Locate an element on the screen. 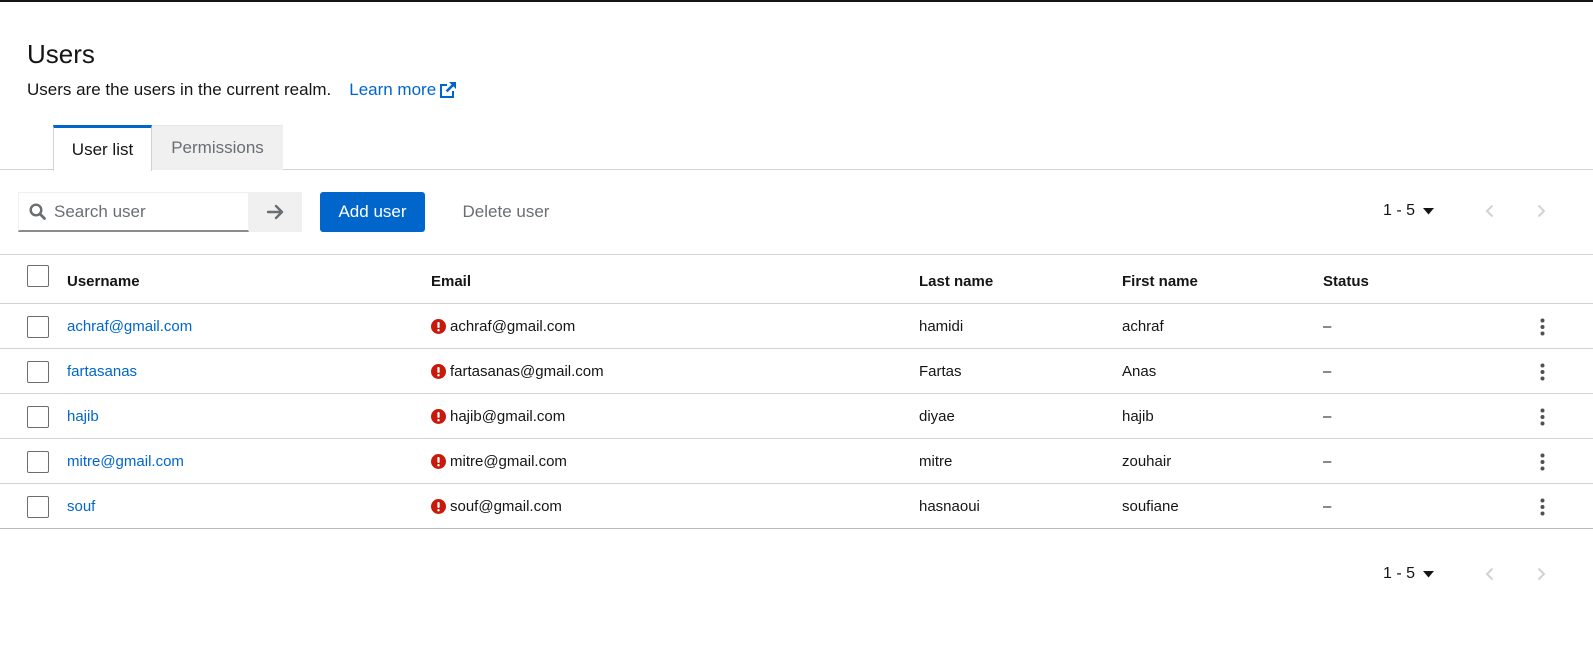 This screenshot has height=667, width=1593. username-link: achraf@gmail.com is located at coordinates (129, 326).